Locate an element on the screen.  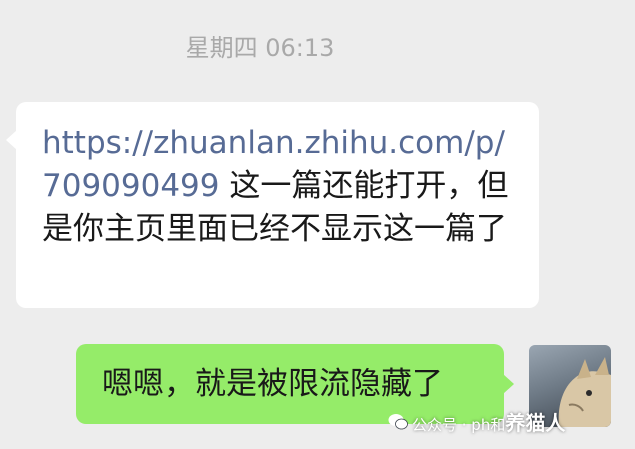
outgoing-message-text: 嗯嗯，就是被限流隐藏了 is located at coordinates (272, 384).